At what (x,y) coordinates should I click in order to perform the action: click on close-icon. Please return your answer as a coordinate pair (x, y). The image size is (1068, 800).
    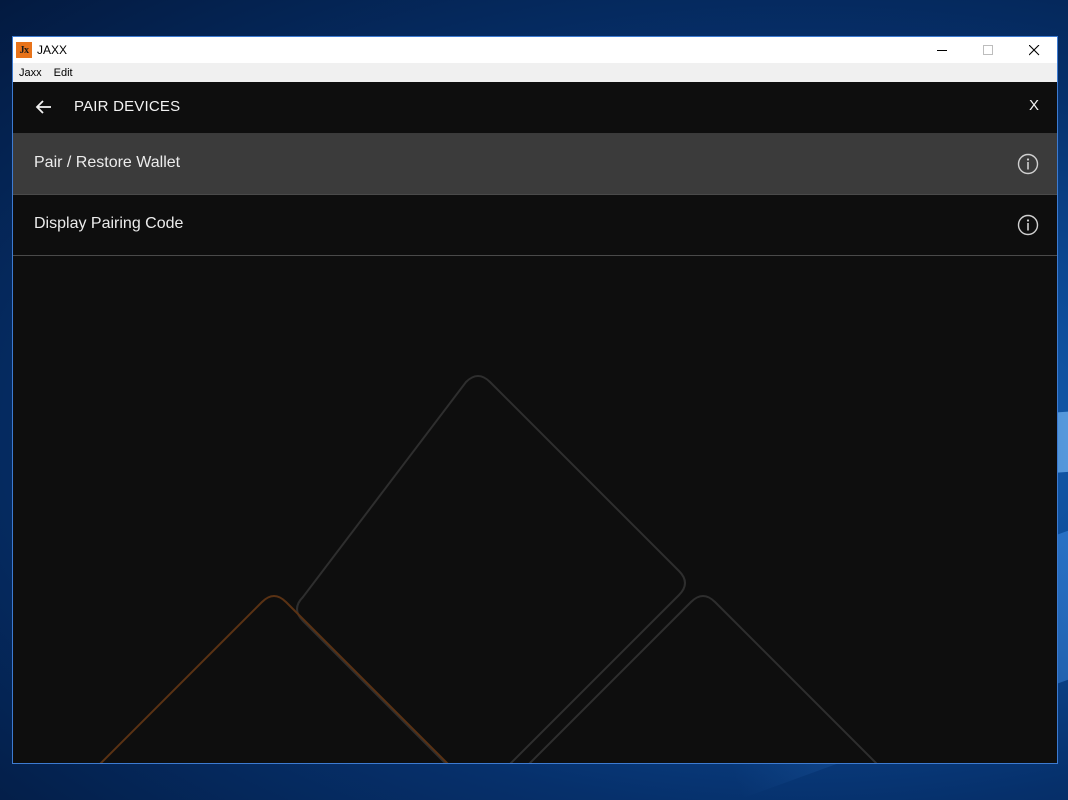
    Looking at the image, I should click on (1033, 49).